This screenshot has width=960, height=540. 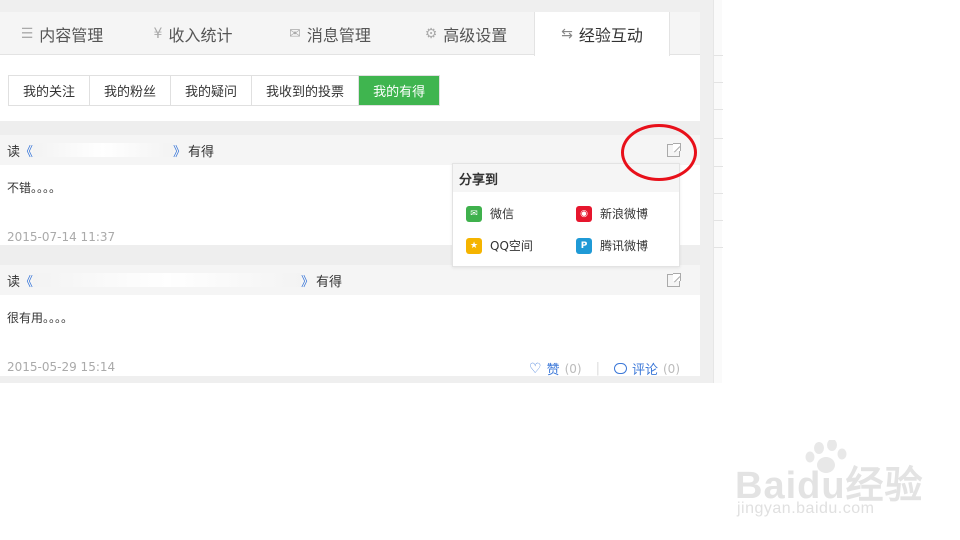 I want to click on sub-tabs: 我的关注 我的粉丝 我的疑问 我收到的投票 我的有得, so click(x=224, y=90).